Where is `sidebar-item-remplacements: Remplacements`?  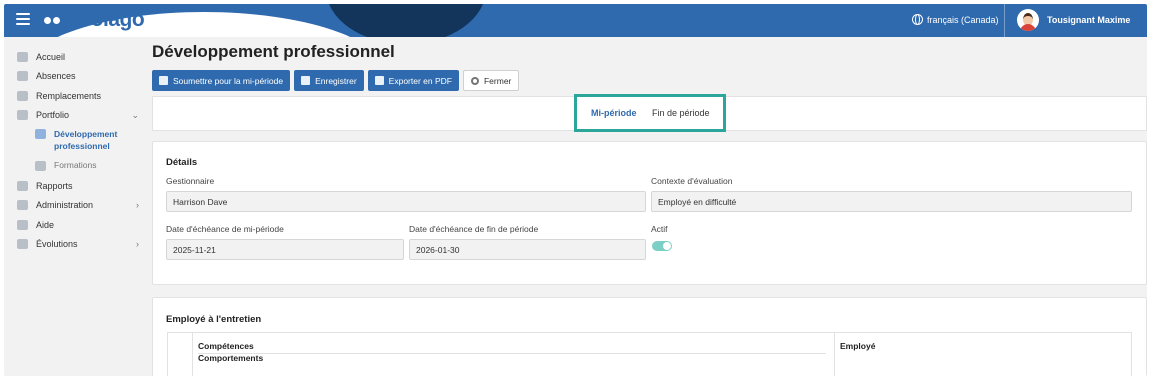 sidebar-item-remplacements: Remplacements is located at coordinates (75, 96).